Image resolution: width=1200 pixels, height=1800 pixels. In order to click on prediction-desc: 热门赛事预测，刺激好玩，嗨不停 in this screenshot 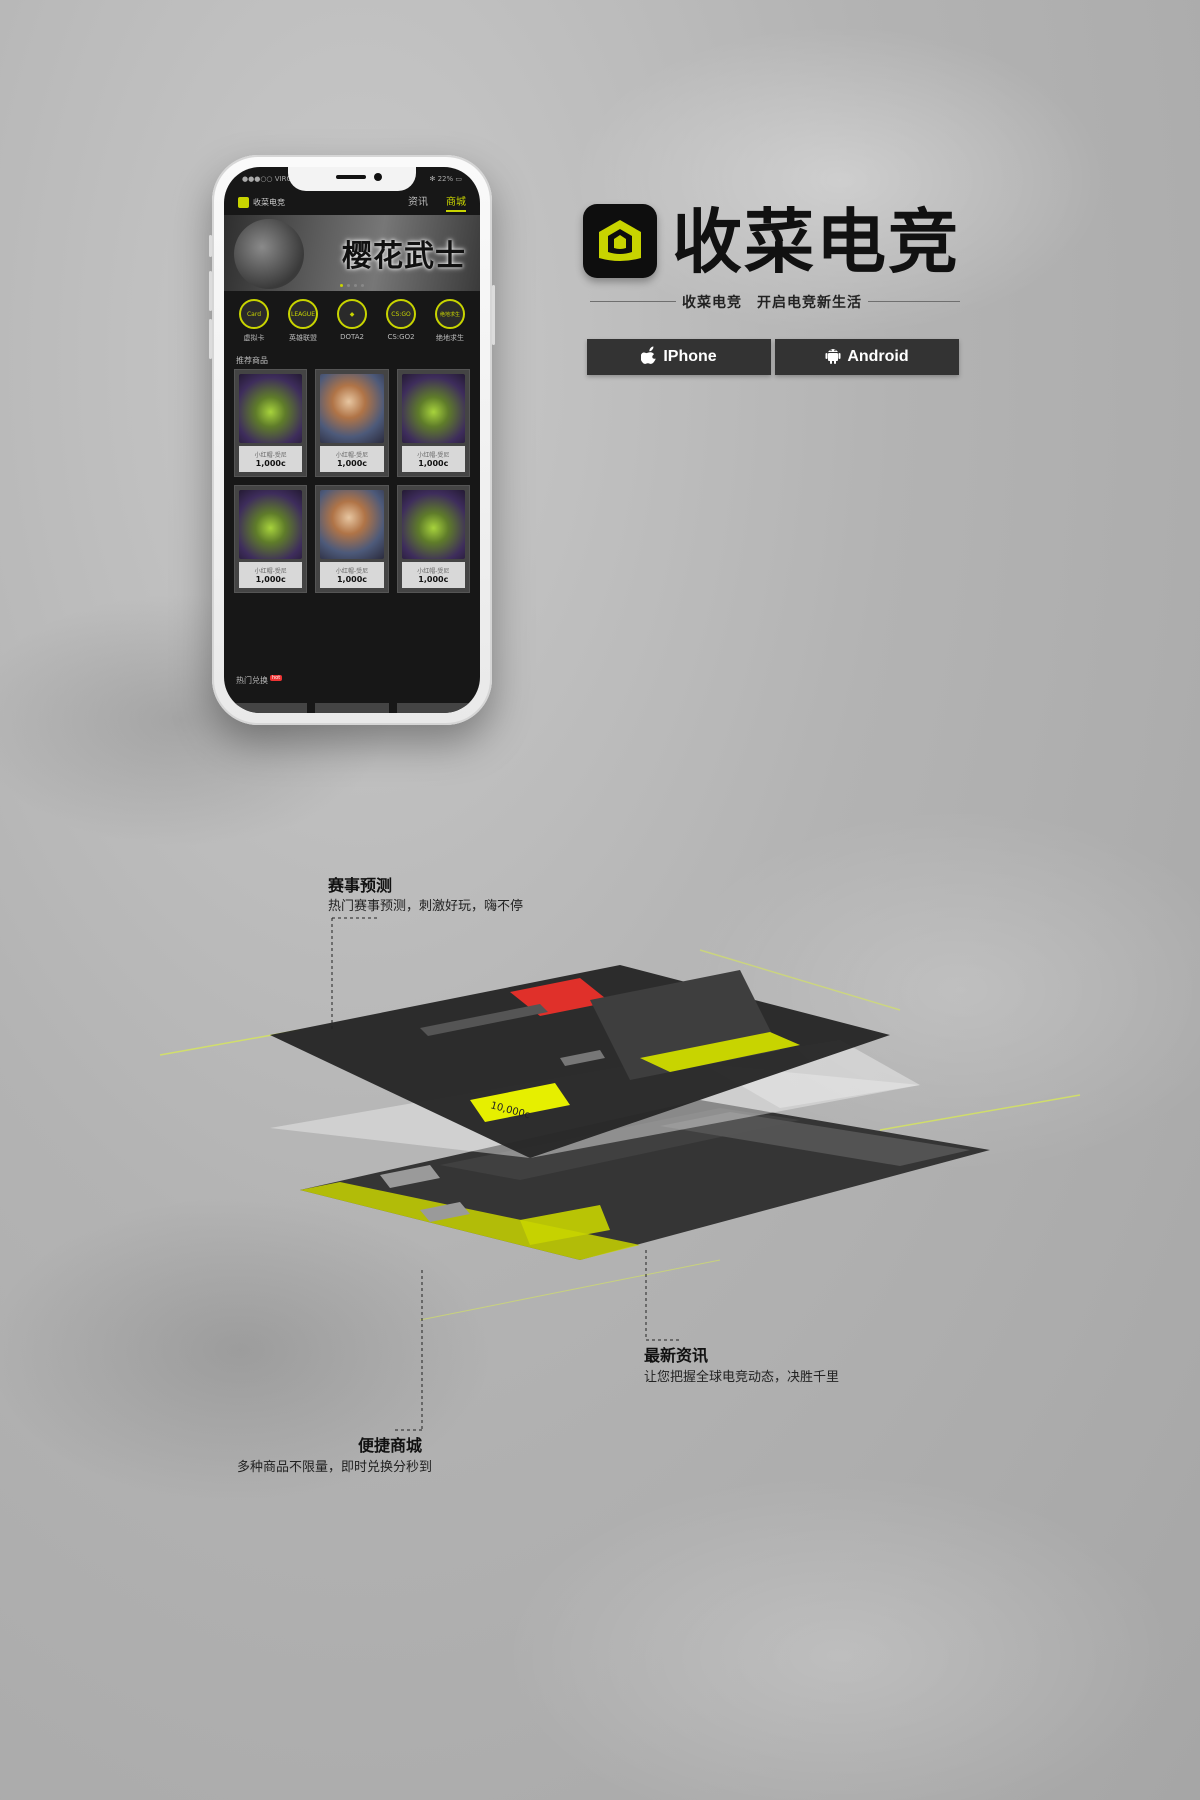, I will do `click(426, 906)`.